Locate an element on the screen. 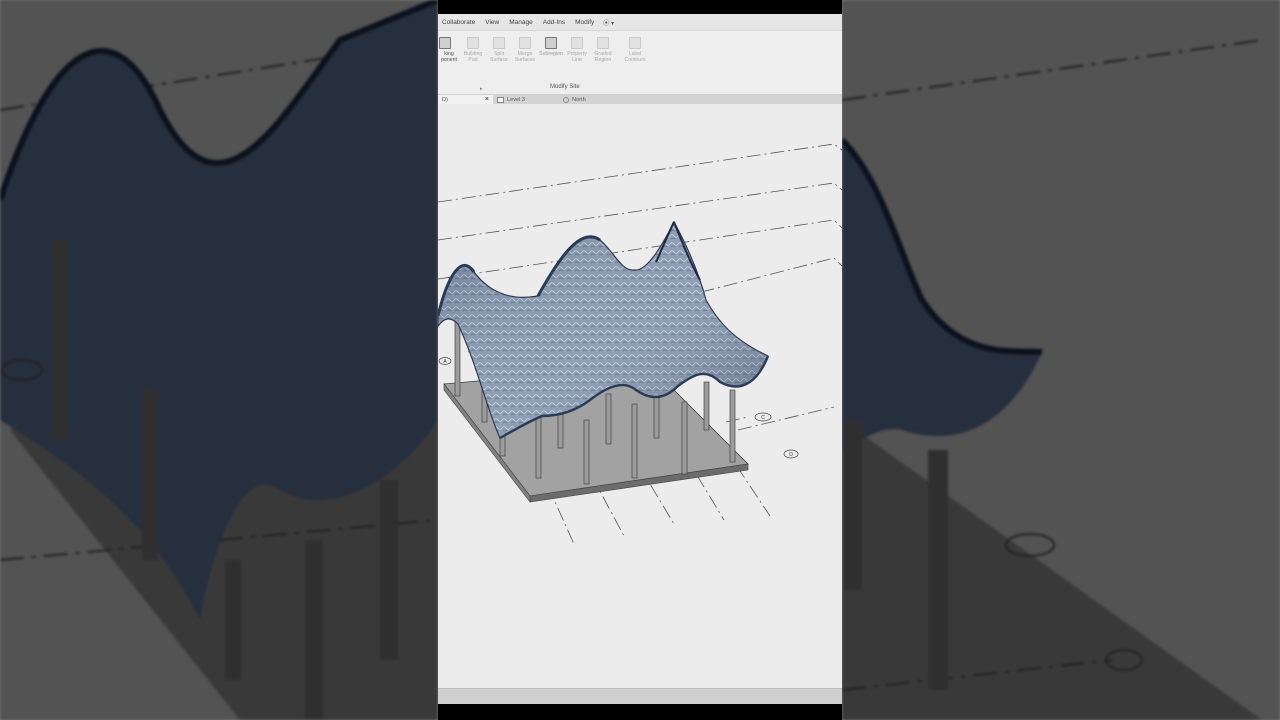 This screenshot has width=1280, height=720. status-bar is located at coordinates (640, 696).